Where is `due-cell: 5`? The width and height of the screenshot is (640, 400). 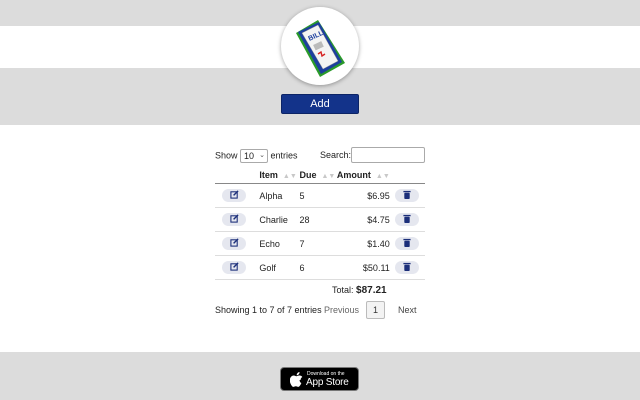 due-cell: 5 is located at coordinates (318, 195).